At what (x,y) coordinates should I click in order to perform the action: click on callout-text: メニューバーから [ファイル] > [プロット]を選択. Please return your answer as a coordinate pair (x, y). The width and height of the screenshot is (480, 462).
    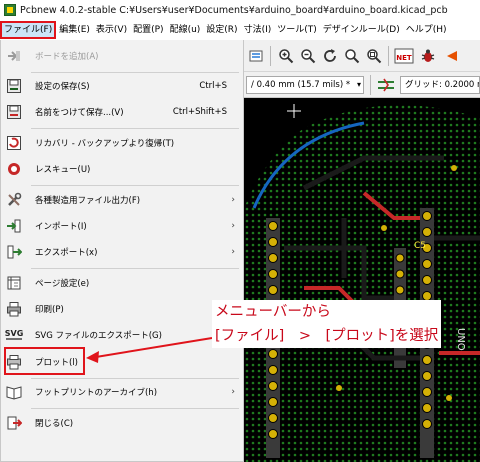
    Looking at the image, I should click on (327, 324).